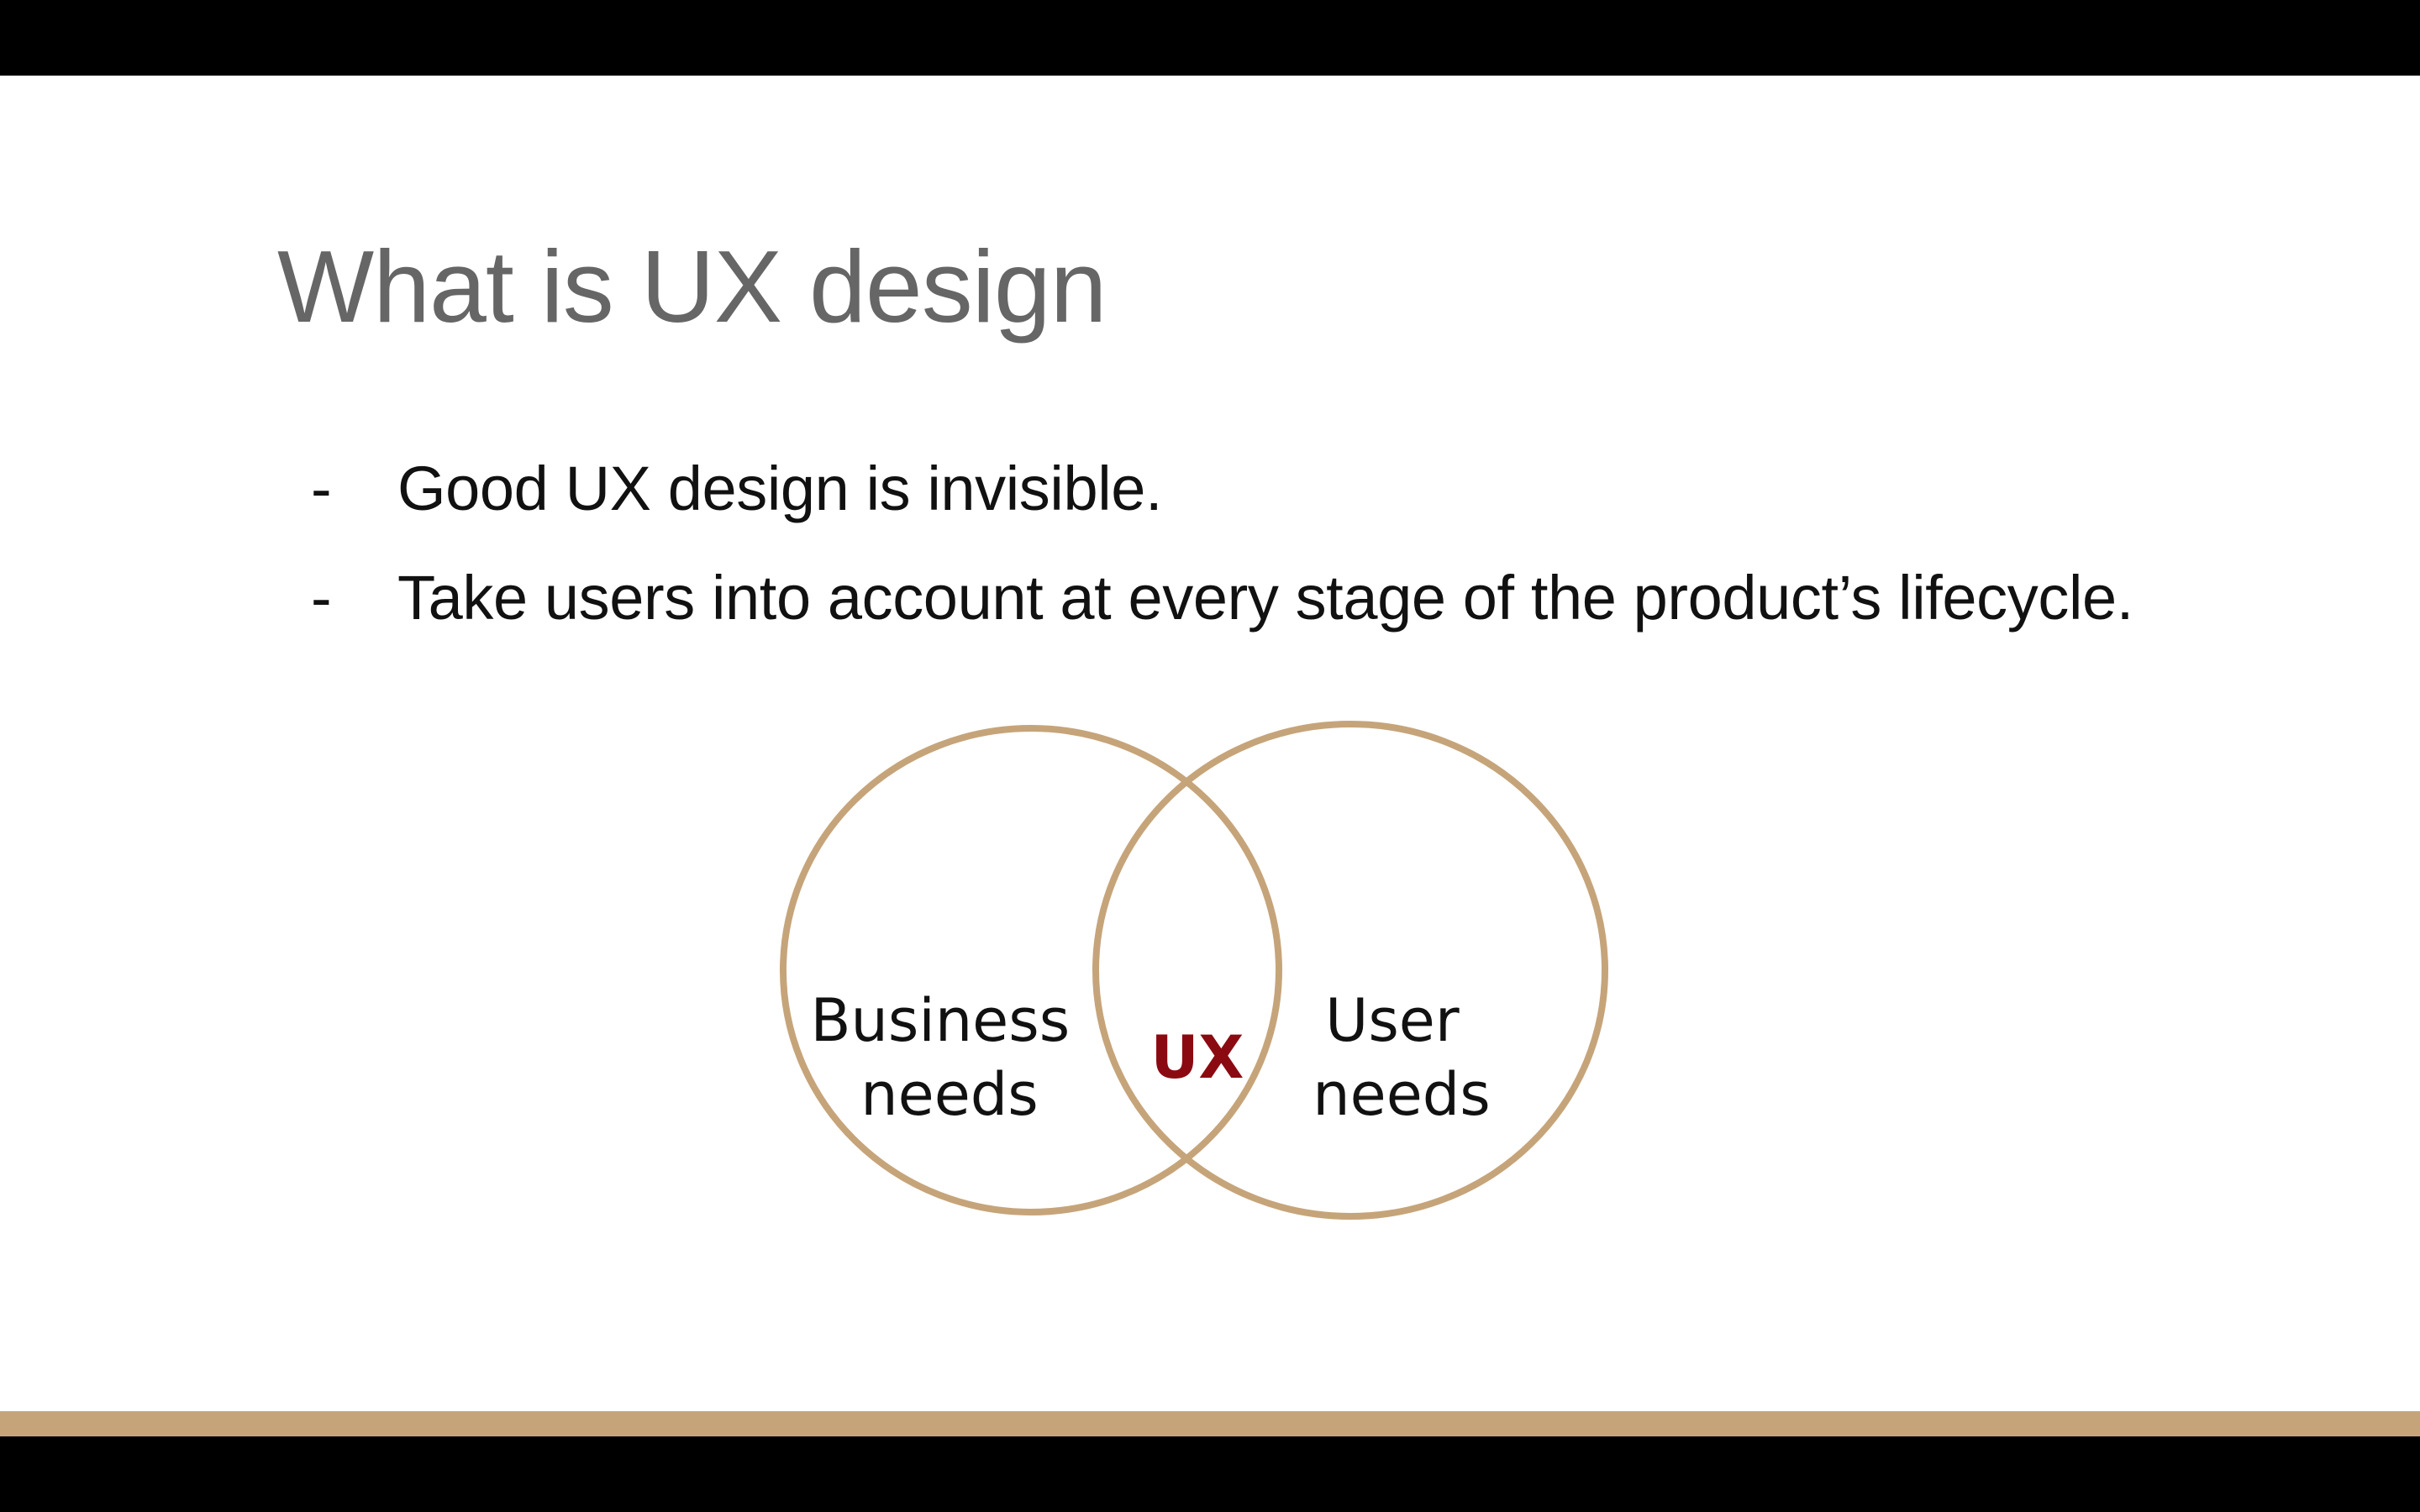 This screenshot has height=1512, width=2420. Describe the element at coordinates (1210, 1423) in the screenshot. I see `accent-bar` at that location.